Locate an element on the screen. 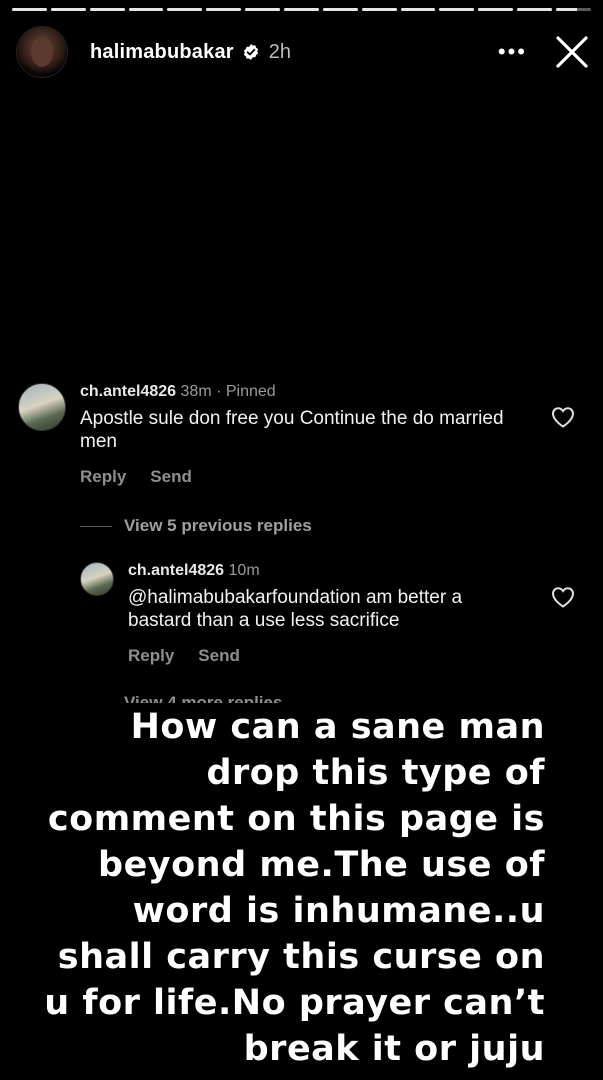  comment-time: 38m · Pinned is located at coordinates (228, 391).